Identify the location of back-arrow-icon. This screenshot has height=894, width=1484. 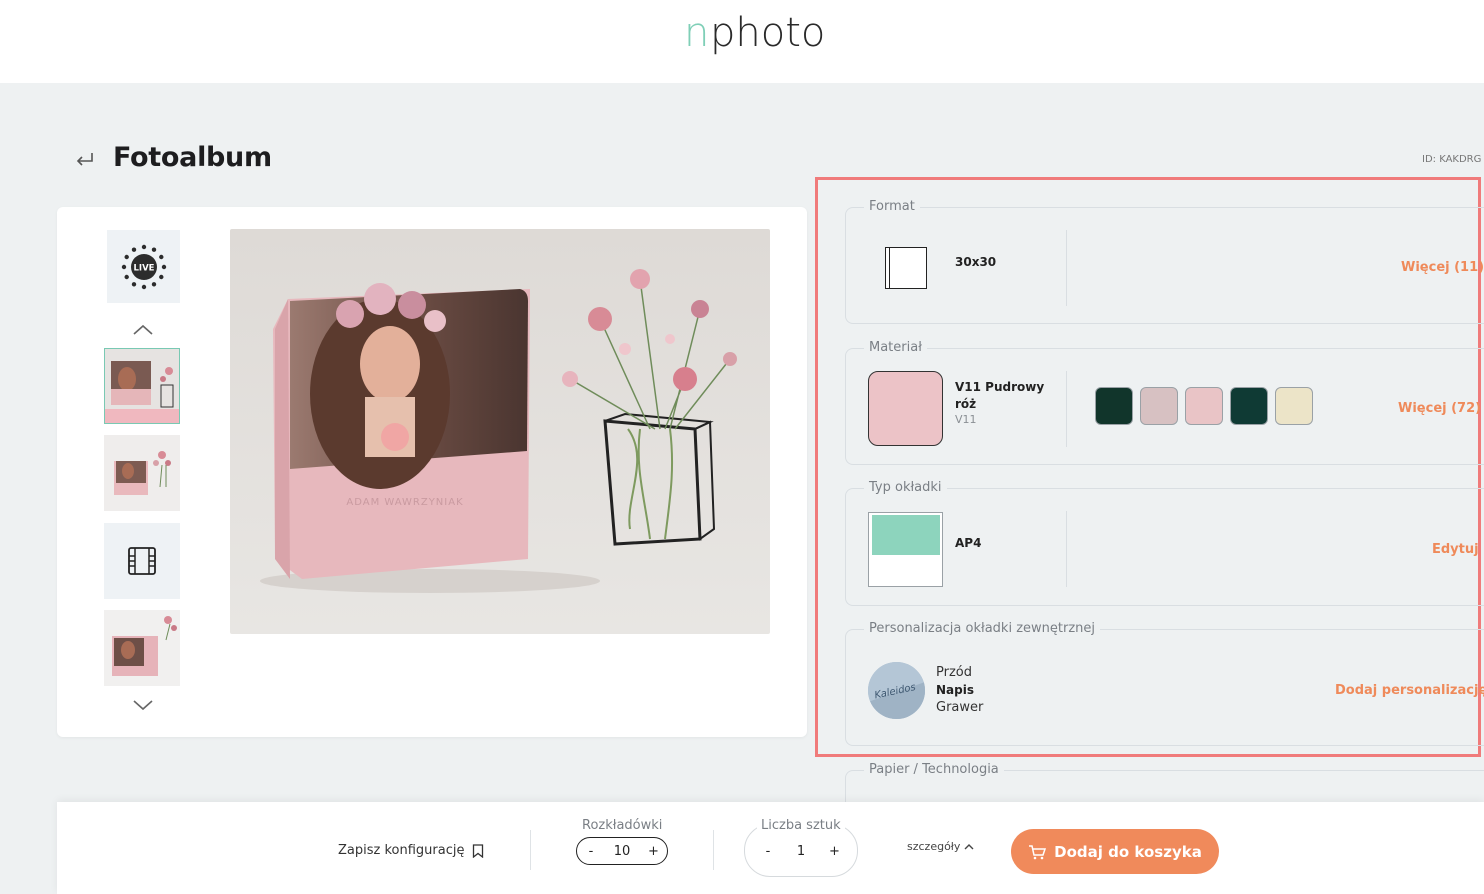
(84, 159).